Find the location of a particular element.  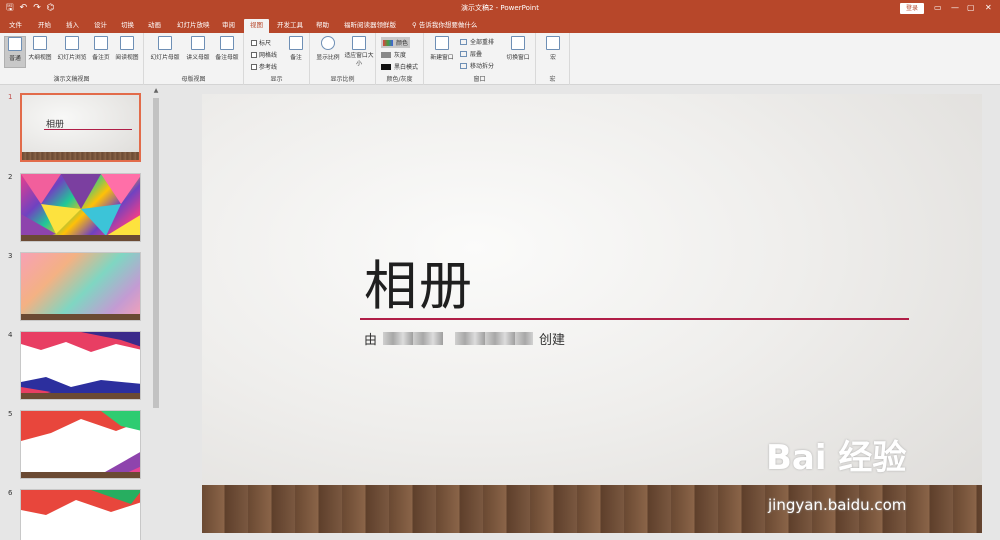

arrange-all-button: 全部重排 is located at coordinates (477, 41).